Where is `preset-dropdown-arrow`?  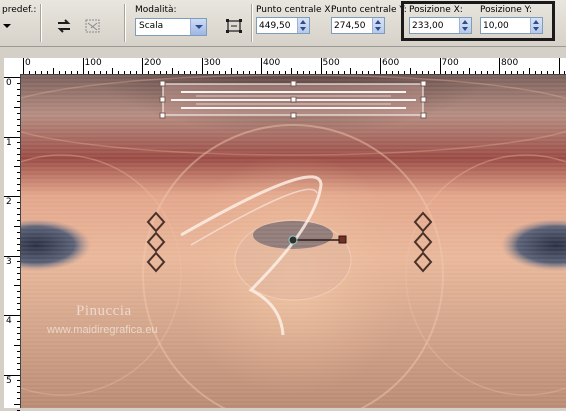 preset-dropdown-arrow is located at coordinates (7, 26).